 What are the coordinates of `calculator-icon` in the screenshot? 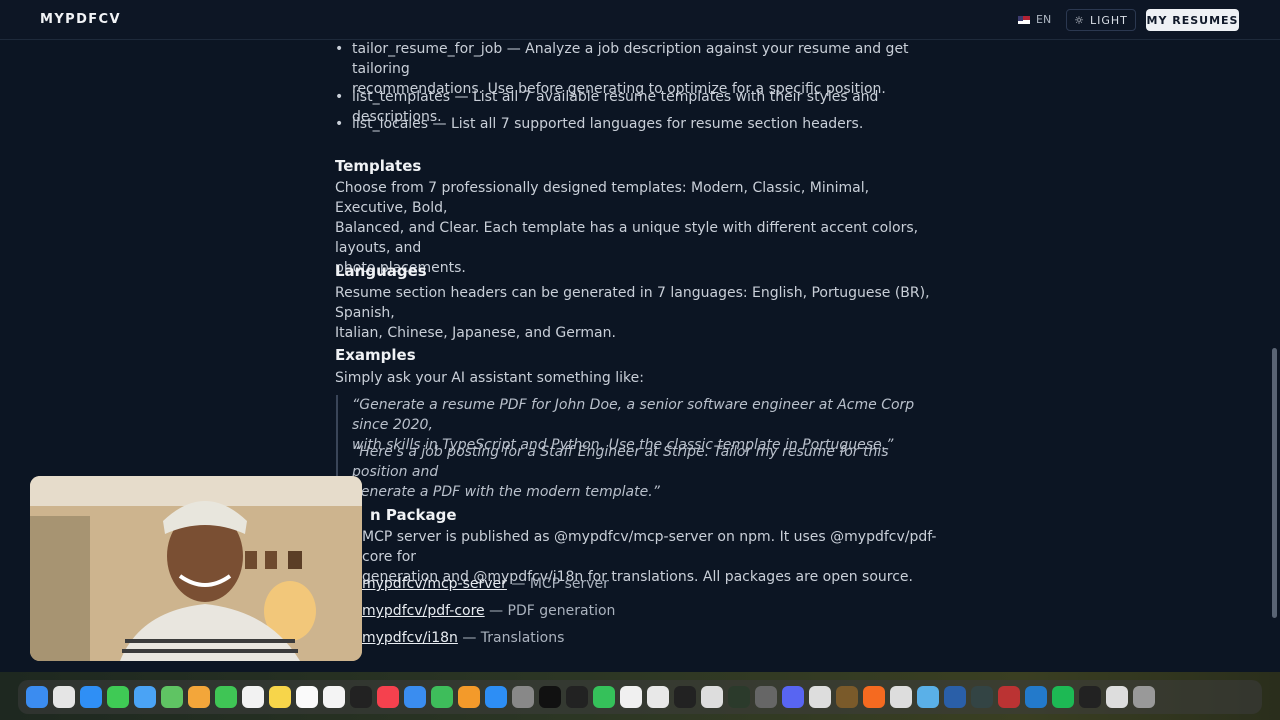 It's located at (766, 697).